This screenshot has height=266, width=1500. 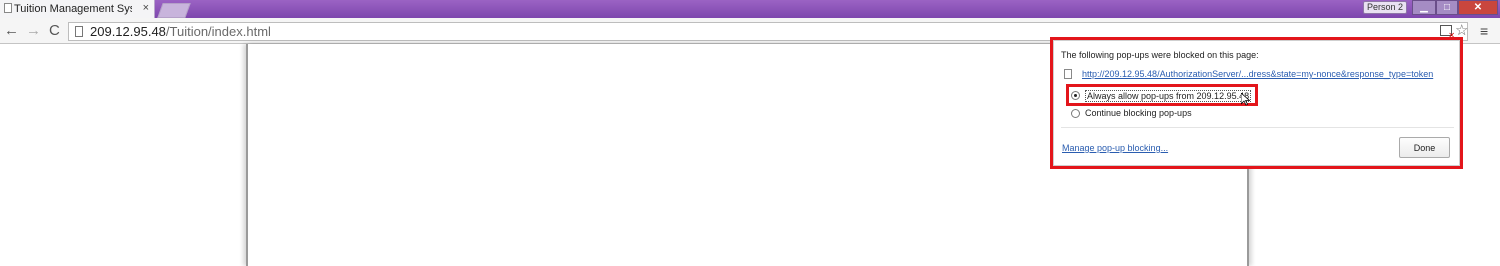 What do you see at coordinates (1245, 100) in the screenshot?
I see `mouse-cursor-icon` at bounding box center [1245, 100].